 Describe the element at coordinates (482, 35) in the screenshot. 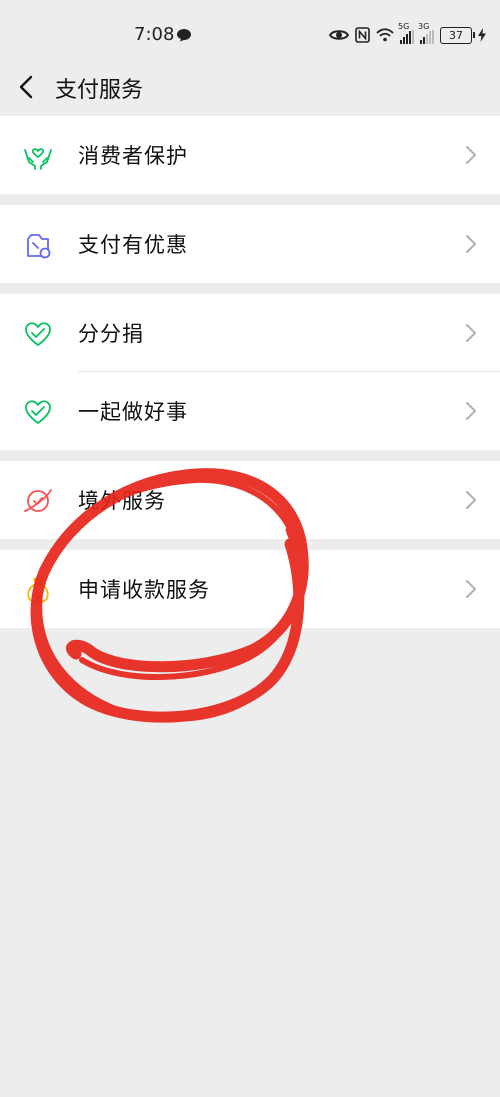

I see `charging-icon` at that location.